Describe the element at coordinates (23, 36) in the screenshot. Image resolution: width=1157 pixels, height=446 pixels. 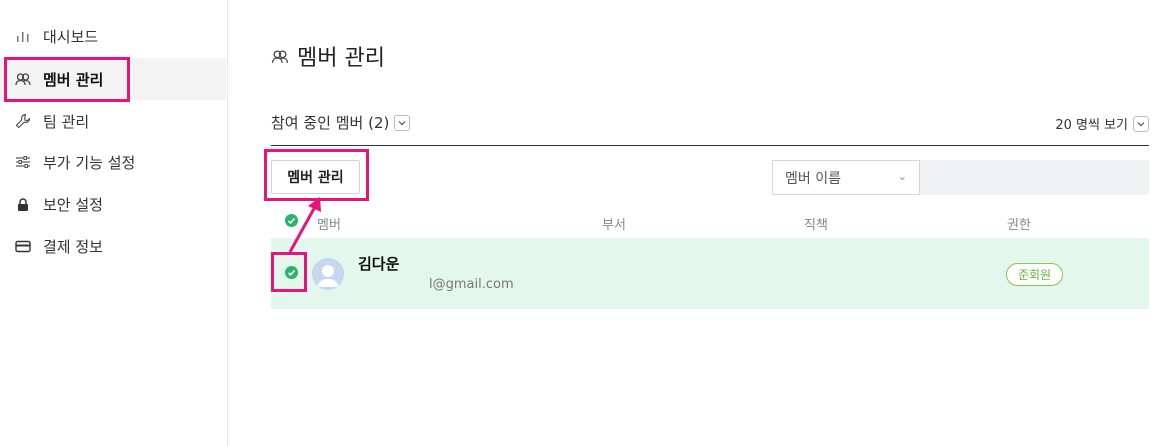
I see `bar-chart-icon` at that location.